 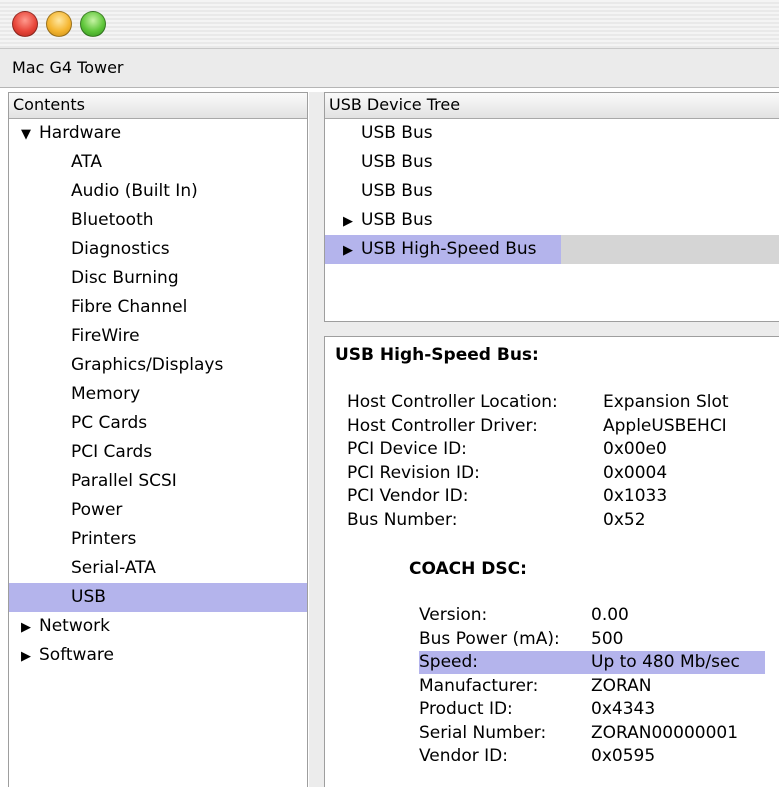 What do you see at coordinates (80, 133) in the screenshot?
I see `sidebar-item-label: Hardware` at bounding box center [80, 133].